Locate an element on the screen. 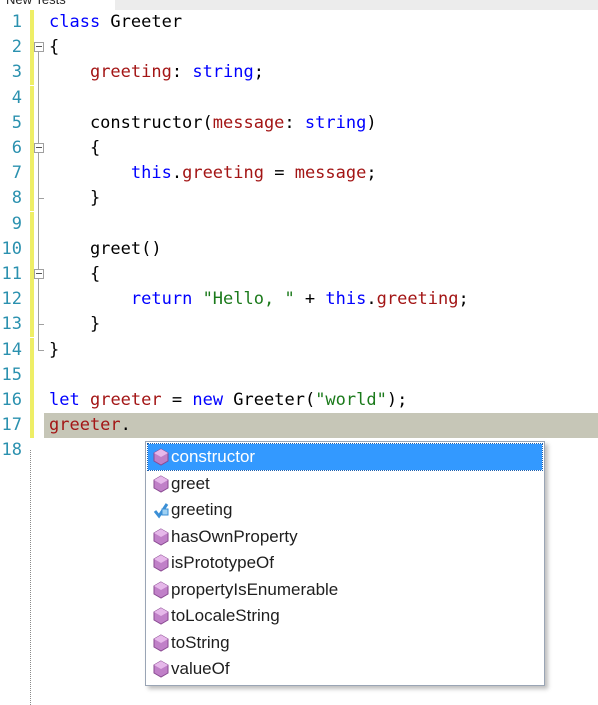  code-line: 5 constructor(message: string) is located at coordinates (299, 123).